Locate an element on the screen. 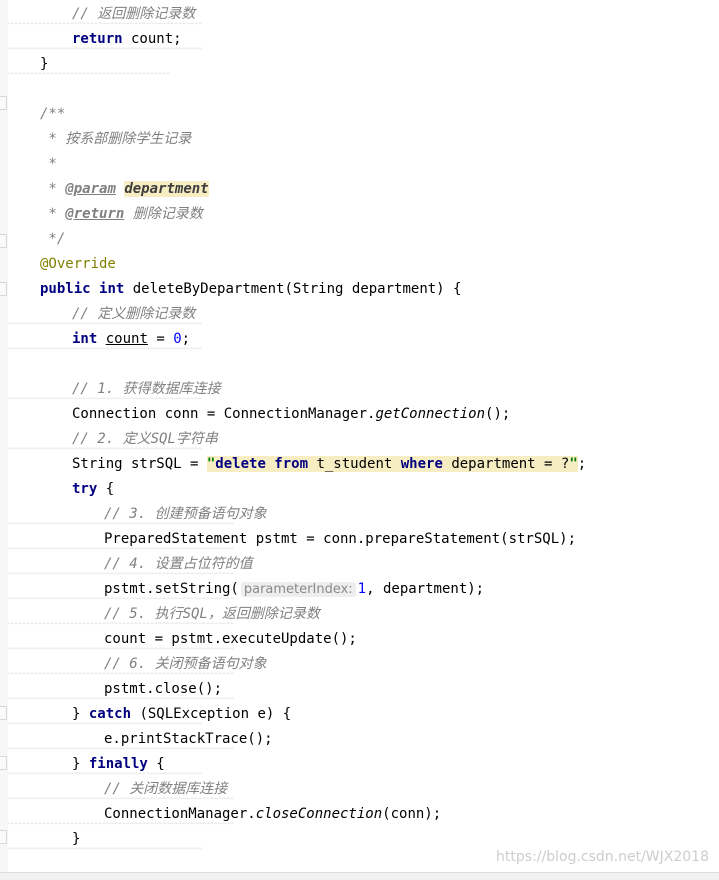  code-token: (); is located at coordinates (498, 414).